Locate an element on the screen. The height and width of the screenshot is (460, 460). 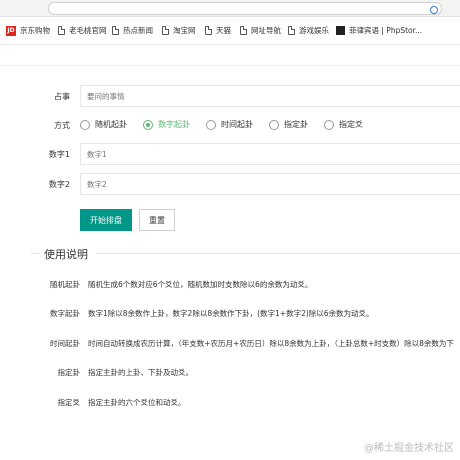
usage-label-time: 时间起卦 is located at coordinates (65, 343).